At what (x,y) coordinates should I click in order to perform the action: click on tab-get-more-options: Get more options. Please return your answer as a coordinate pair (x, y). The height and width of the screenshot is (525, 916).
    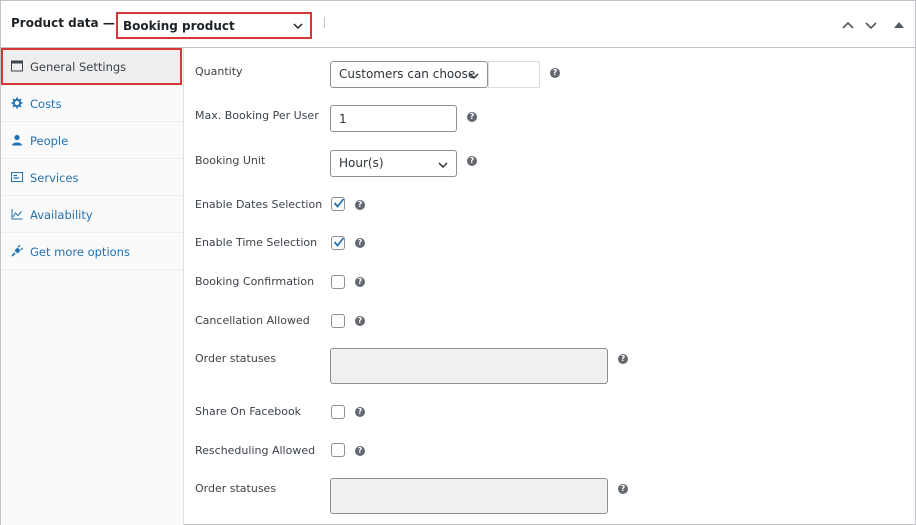
    Looking at the image, I should click on (92, 251).